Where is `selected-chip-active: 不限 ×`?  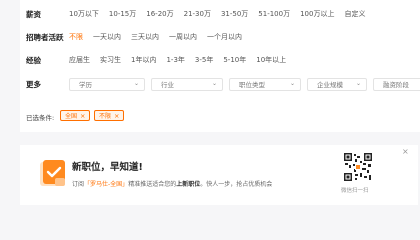 selected-chip-active: 不限 × is located at coordinates (109, 115).